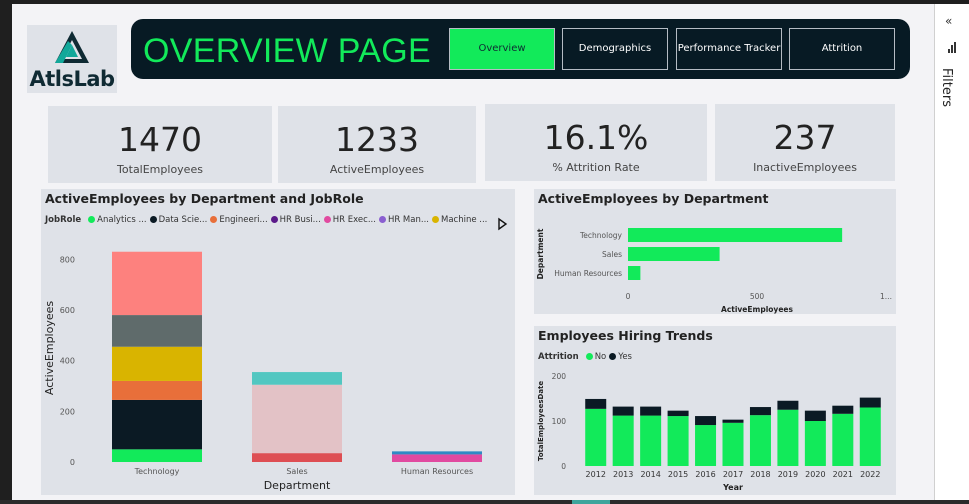 The image size is (969, 504). What do you see at coordinates (815, 474) in the screenshot?
I see `x-tick-label: 2020` at bounding box center [815, 474].